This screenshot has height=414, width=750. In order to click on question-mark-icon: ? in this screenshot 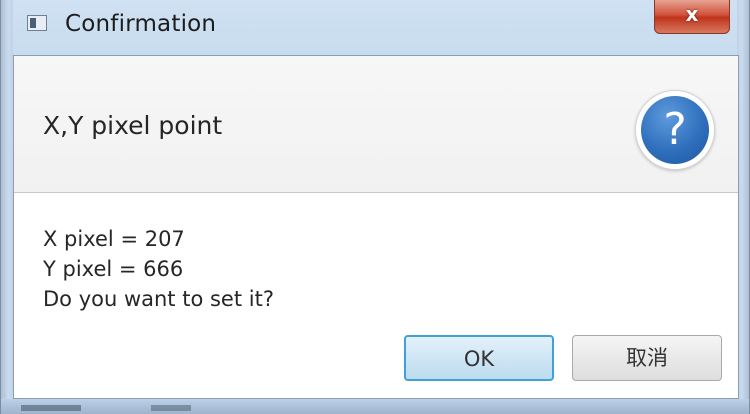, I will do `click(675, 130)`.